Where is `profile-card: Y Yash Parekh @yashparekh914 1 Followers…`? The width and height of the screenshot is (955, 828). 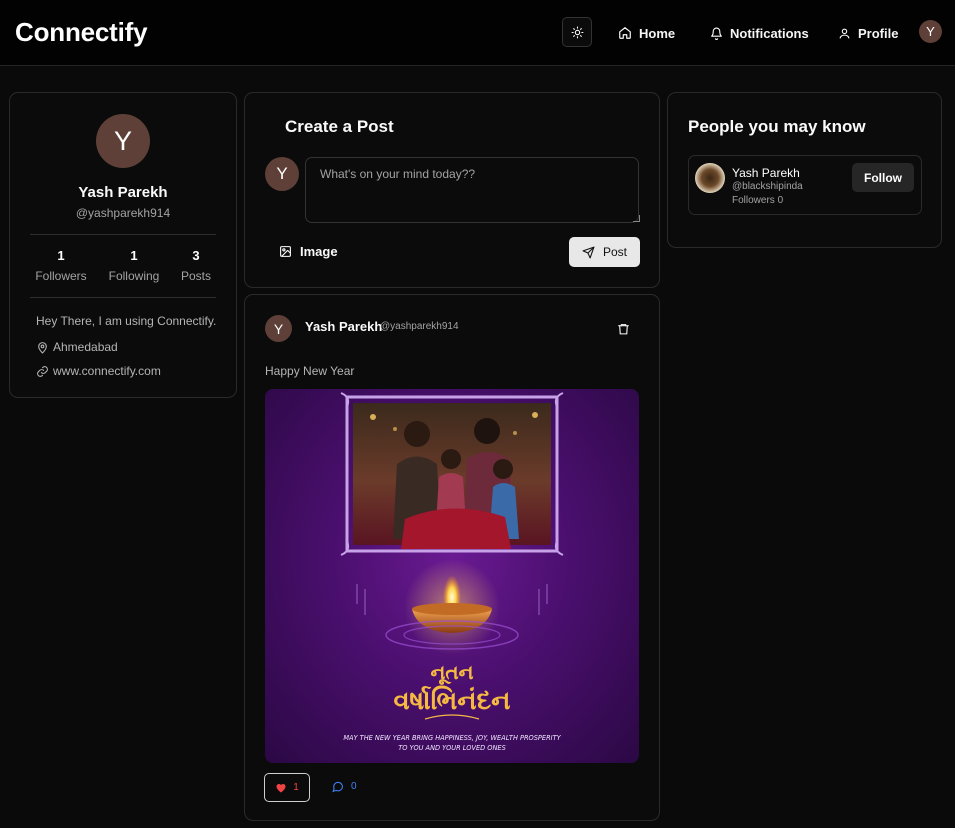
profile-card: Y Yash Parekh @yashparekh914 1 Followers… is located at coordinates (123, 245).